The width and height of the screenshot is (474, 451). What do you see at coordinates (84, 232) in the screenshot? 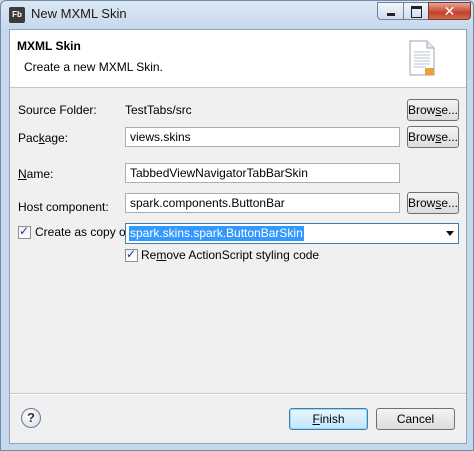
I see `create-as-copy-label: Create as copy of:` at bounding box center [84, 232].